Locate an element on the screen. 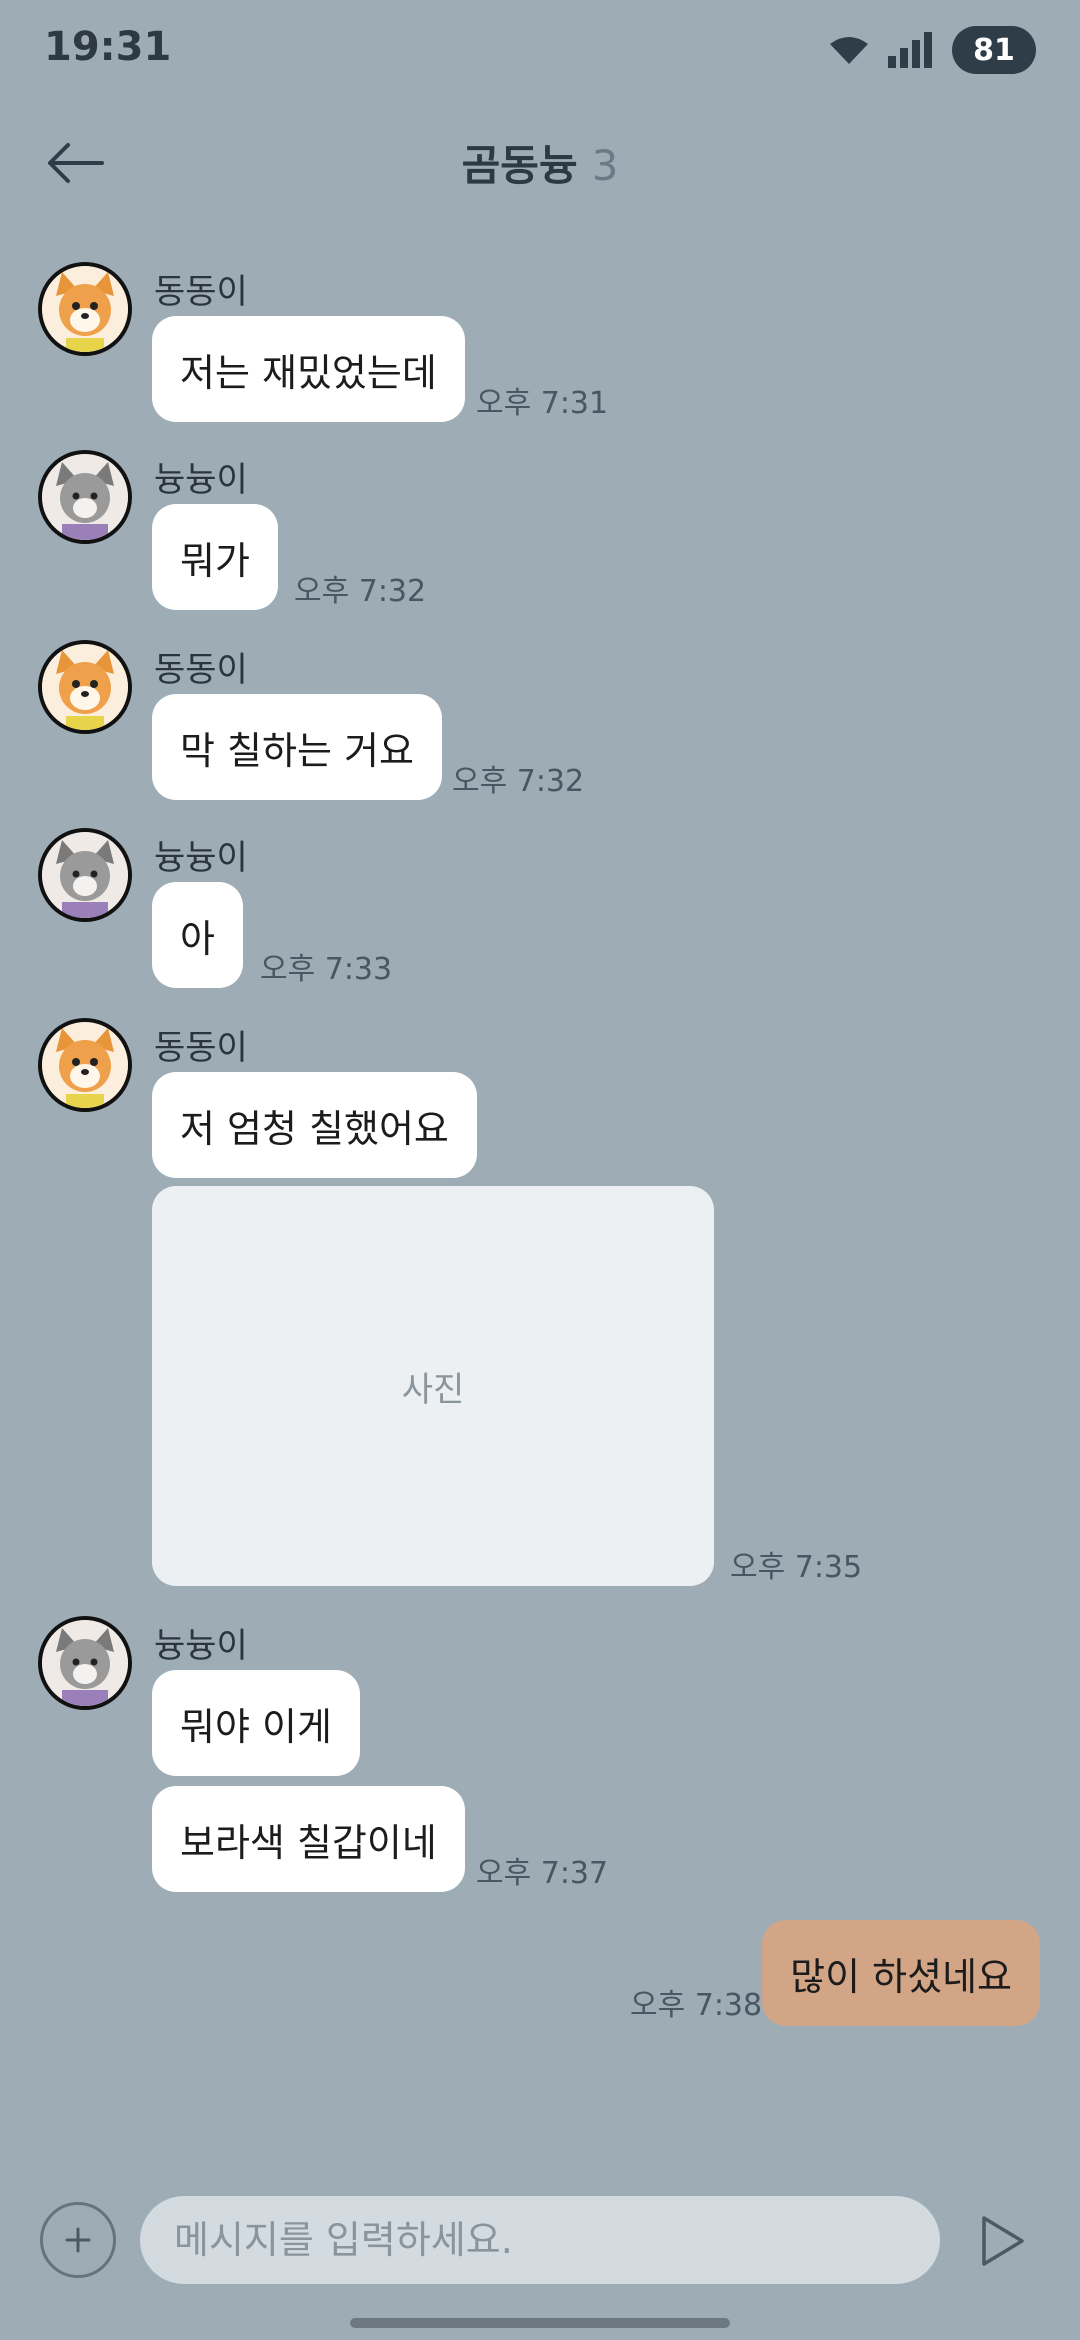 The height and width of the screenshot is (2340, 1080). photo-message: 사진 is located at coordinates (433, 1386).